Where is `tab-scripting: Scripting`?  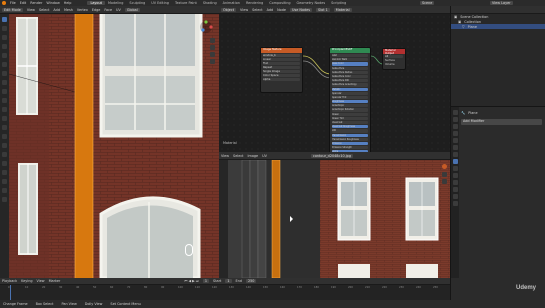
tab-scripting: Scripting is located at coordinates (338, 3).